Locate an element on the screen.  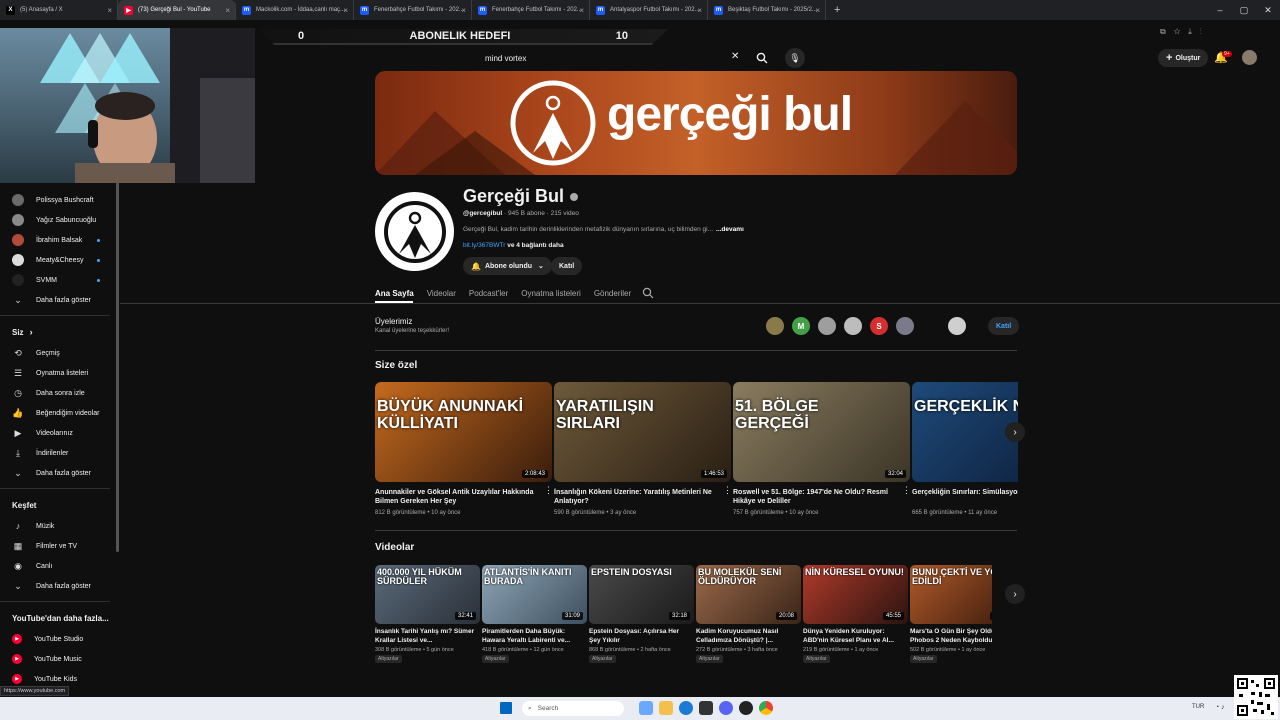
browser-tab: m Beşiktaş Futbol Takımı - 2025/2... × is located at coordinates (767, 10).